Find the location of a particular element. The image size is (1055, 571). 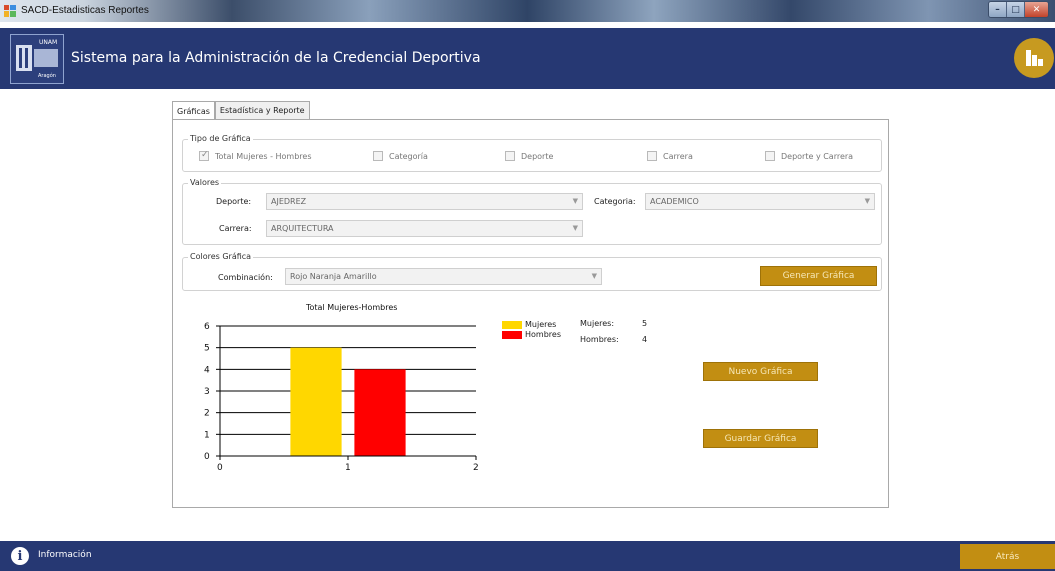

logo-text-unam: UNAM is located at coordinates (48, 42).